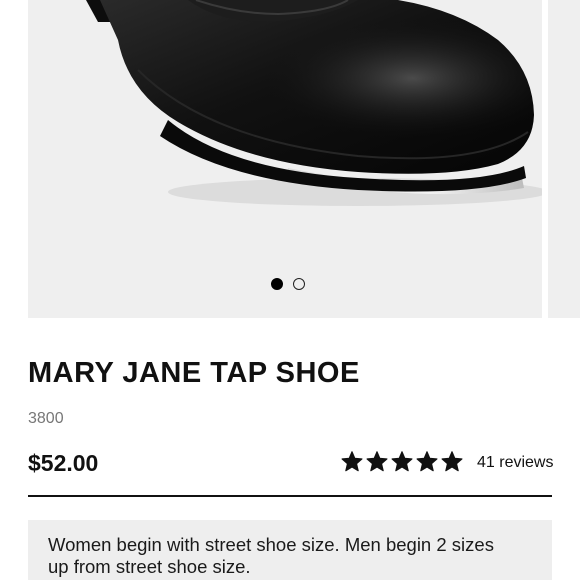 This screenshot has height=580, width=580. What do you see at coordinates (194, 373) in the screenshot?
I see `product-title: MARY JANE TAP SHOE` at bounding box center [194, 373].